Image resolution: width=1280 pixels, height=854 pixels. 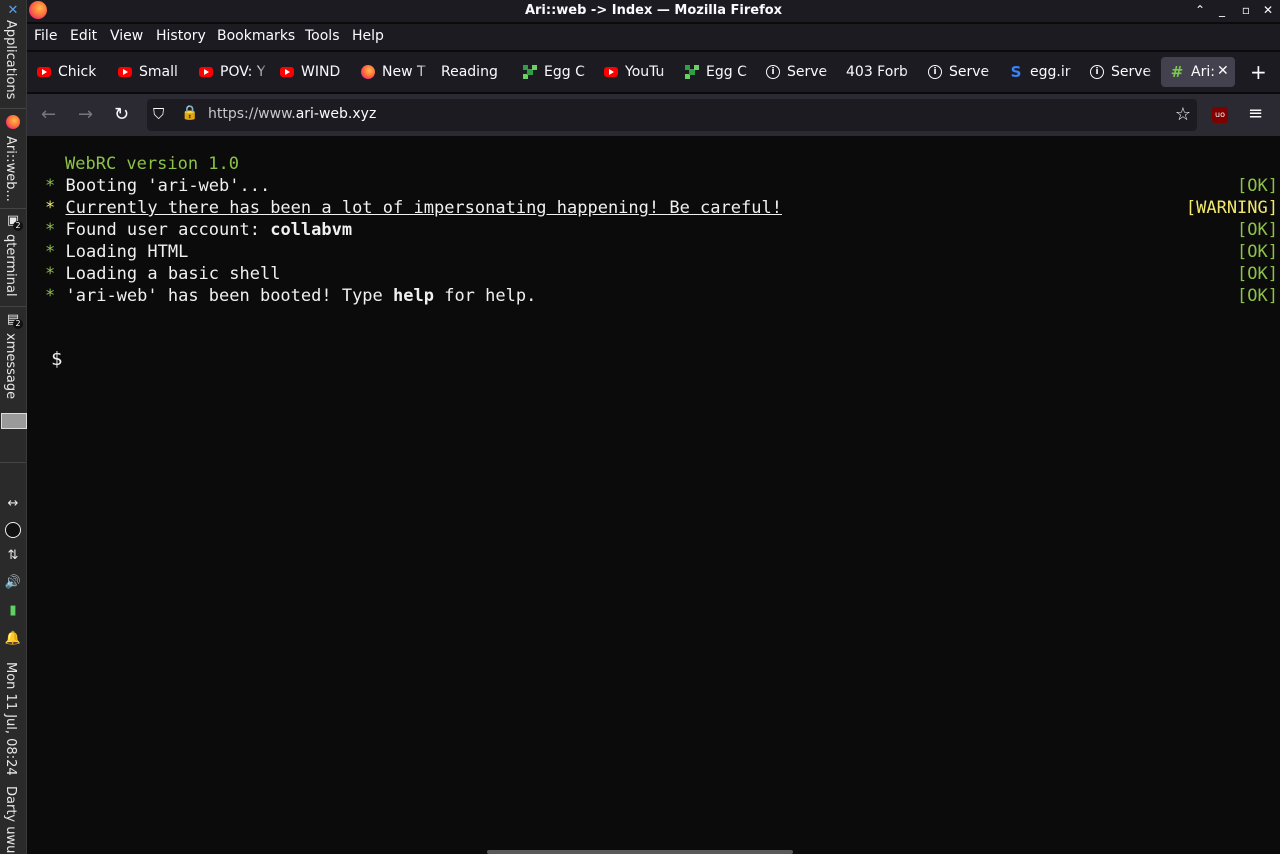 I want to click on forward-button: →, so click(x=85, y=115).